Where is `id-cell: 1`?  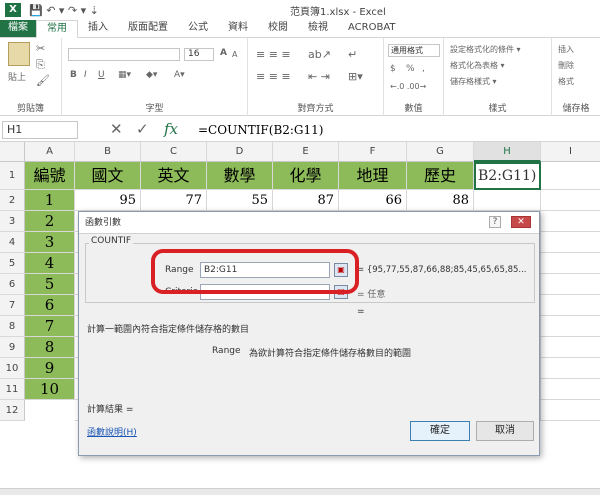
id-cell: 1 is located at coordinates (50, 200).